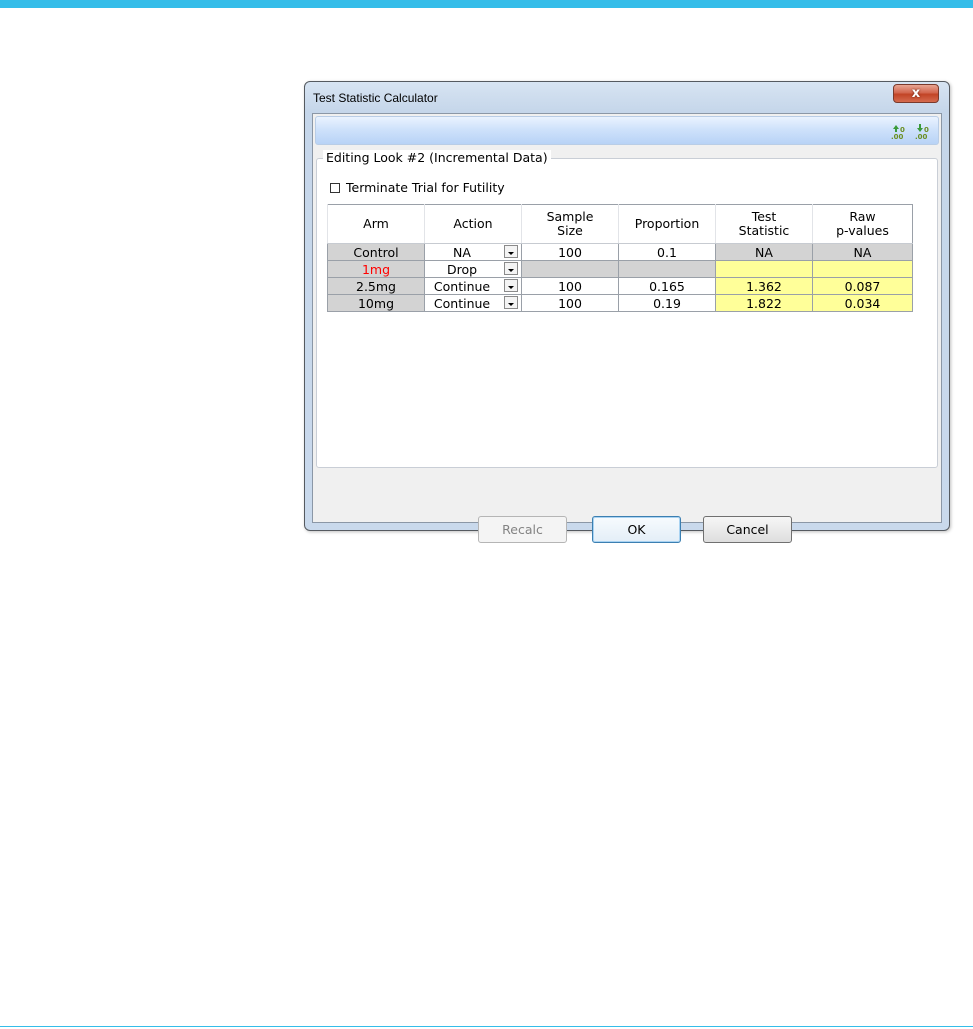 The image size is (973, 1029). I want to click on proportion-cell: 0.19, so click(667, 303).